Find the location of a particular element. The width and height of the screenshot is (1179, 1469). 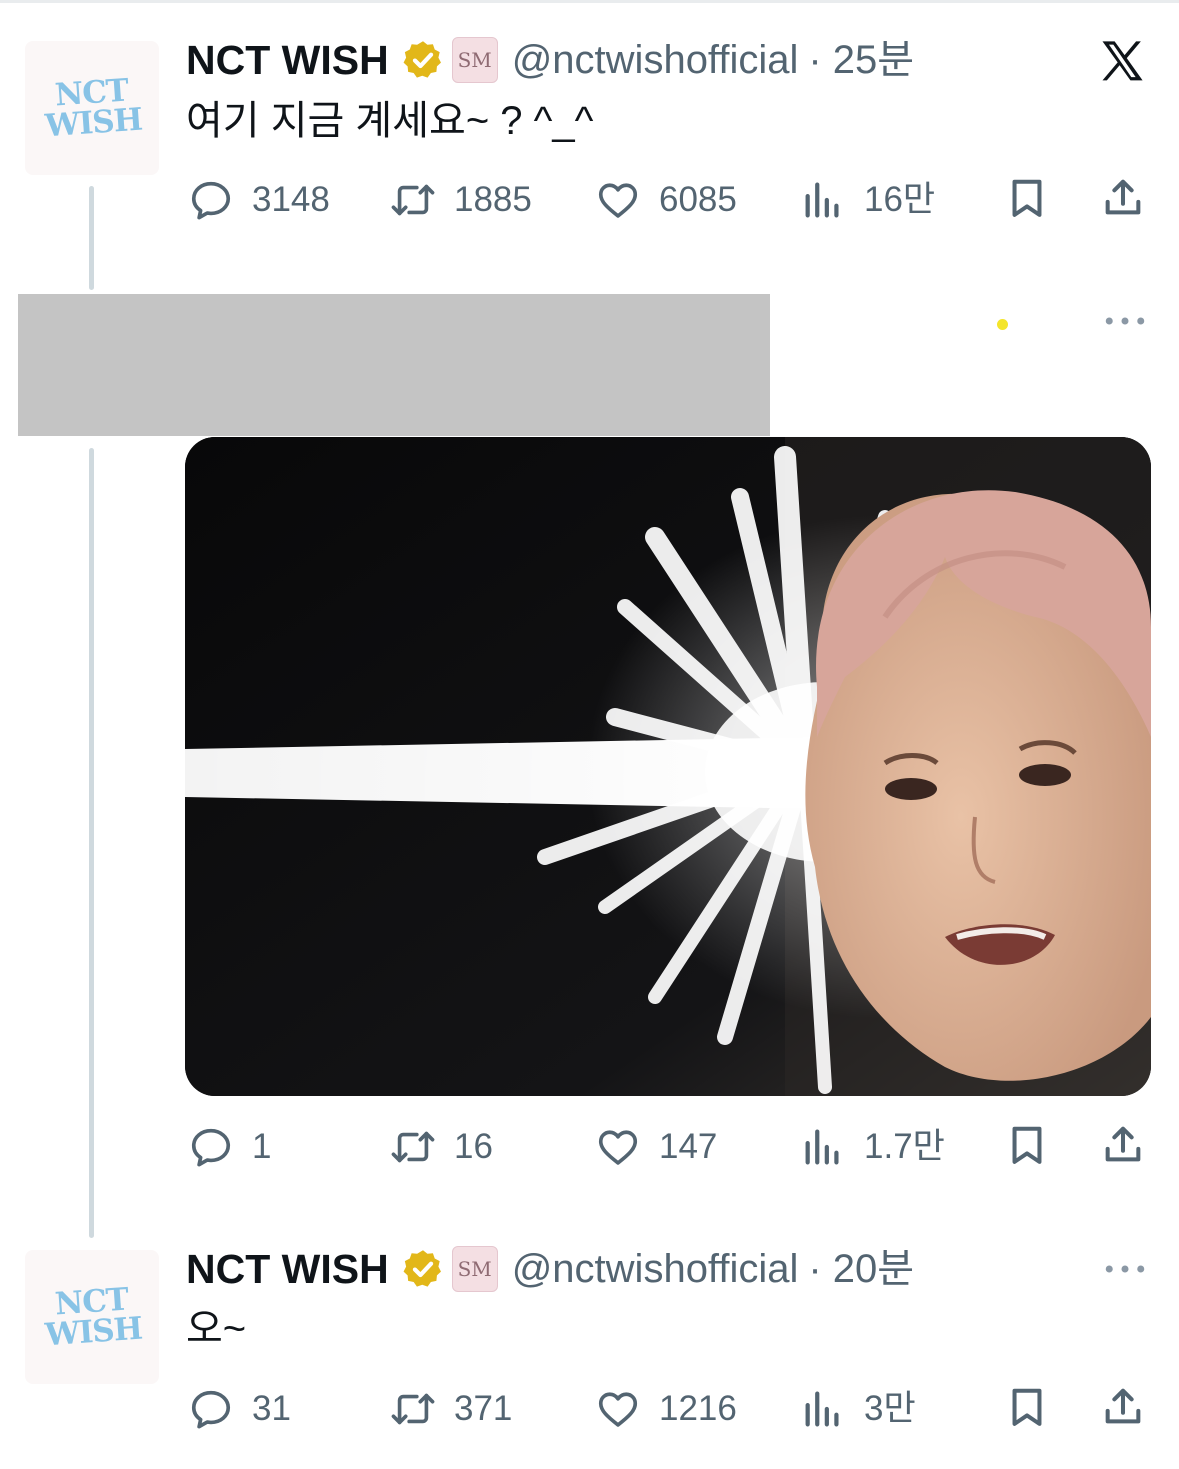

reply-button: 1 is located at coordinates (229, 1147).